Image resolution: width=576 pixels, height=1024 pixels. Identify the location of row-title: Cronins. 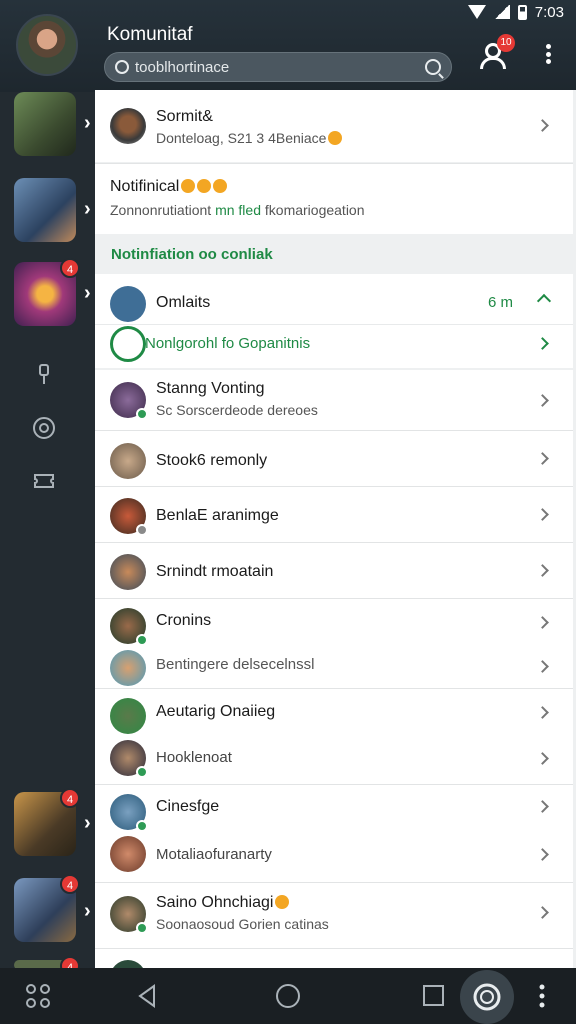
(183, 621).